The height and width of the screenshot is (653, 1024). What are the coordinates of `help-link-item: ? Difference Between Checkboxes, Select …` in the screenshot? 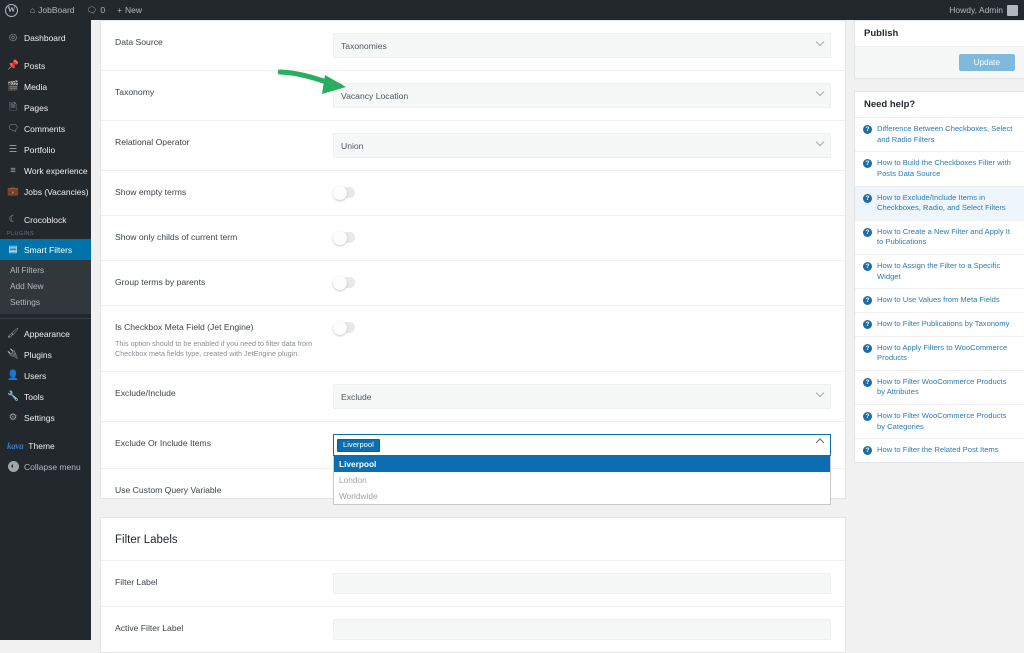 It's located at (939, 135).